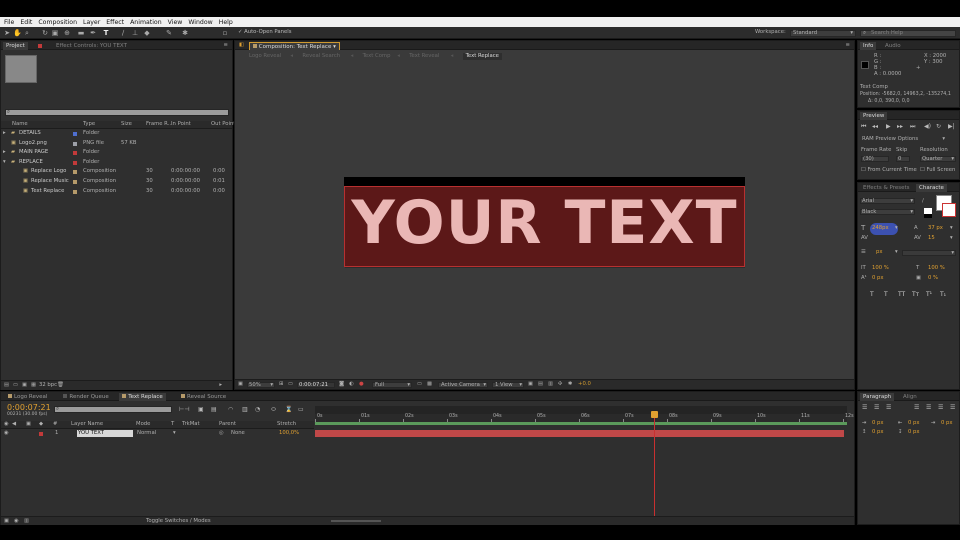  What do you see at coordinates (356, 521) in the screenshot?
I see `zoom-slider` at bounding box center [356, 521].